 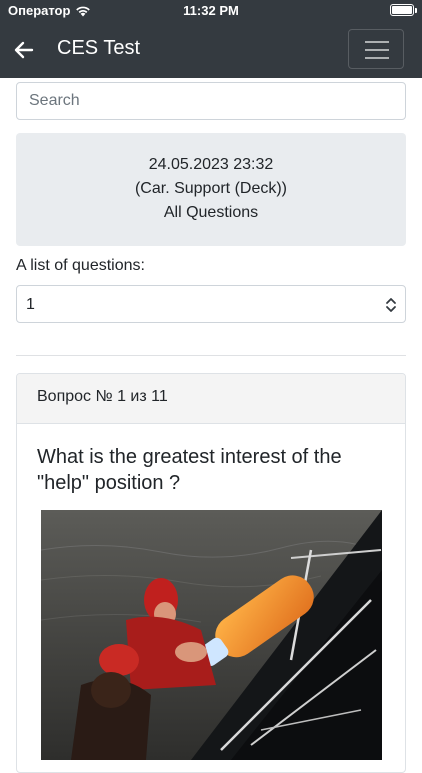 I want to click on question-card-header: Вопрос № 1 из 11, so click(x=211, y=399).